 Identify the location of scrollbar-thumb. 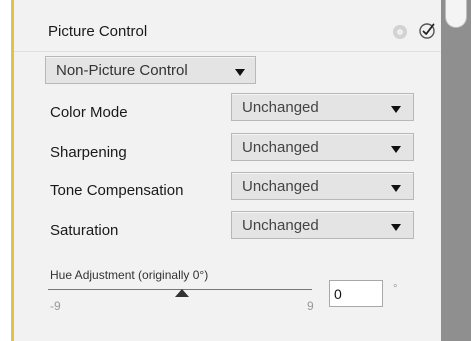
(456, 14).